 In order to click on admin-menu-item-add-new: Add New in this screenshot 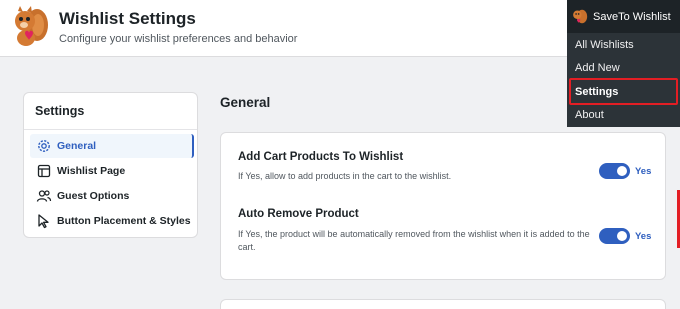, I will do `click(623, 68)`.